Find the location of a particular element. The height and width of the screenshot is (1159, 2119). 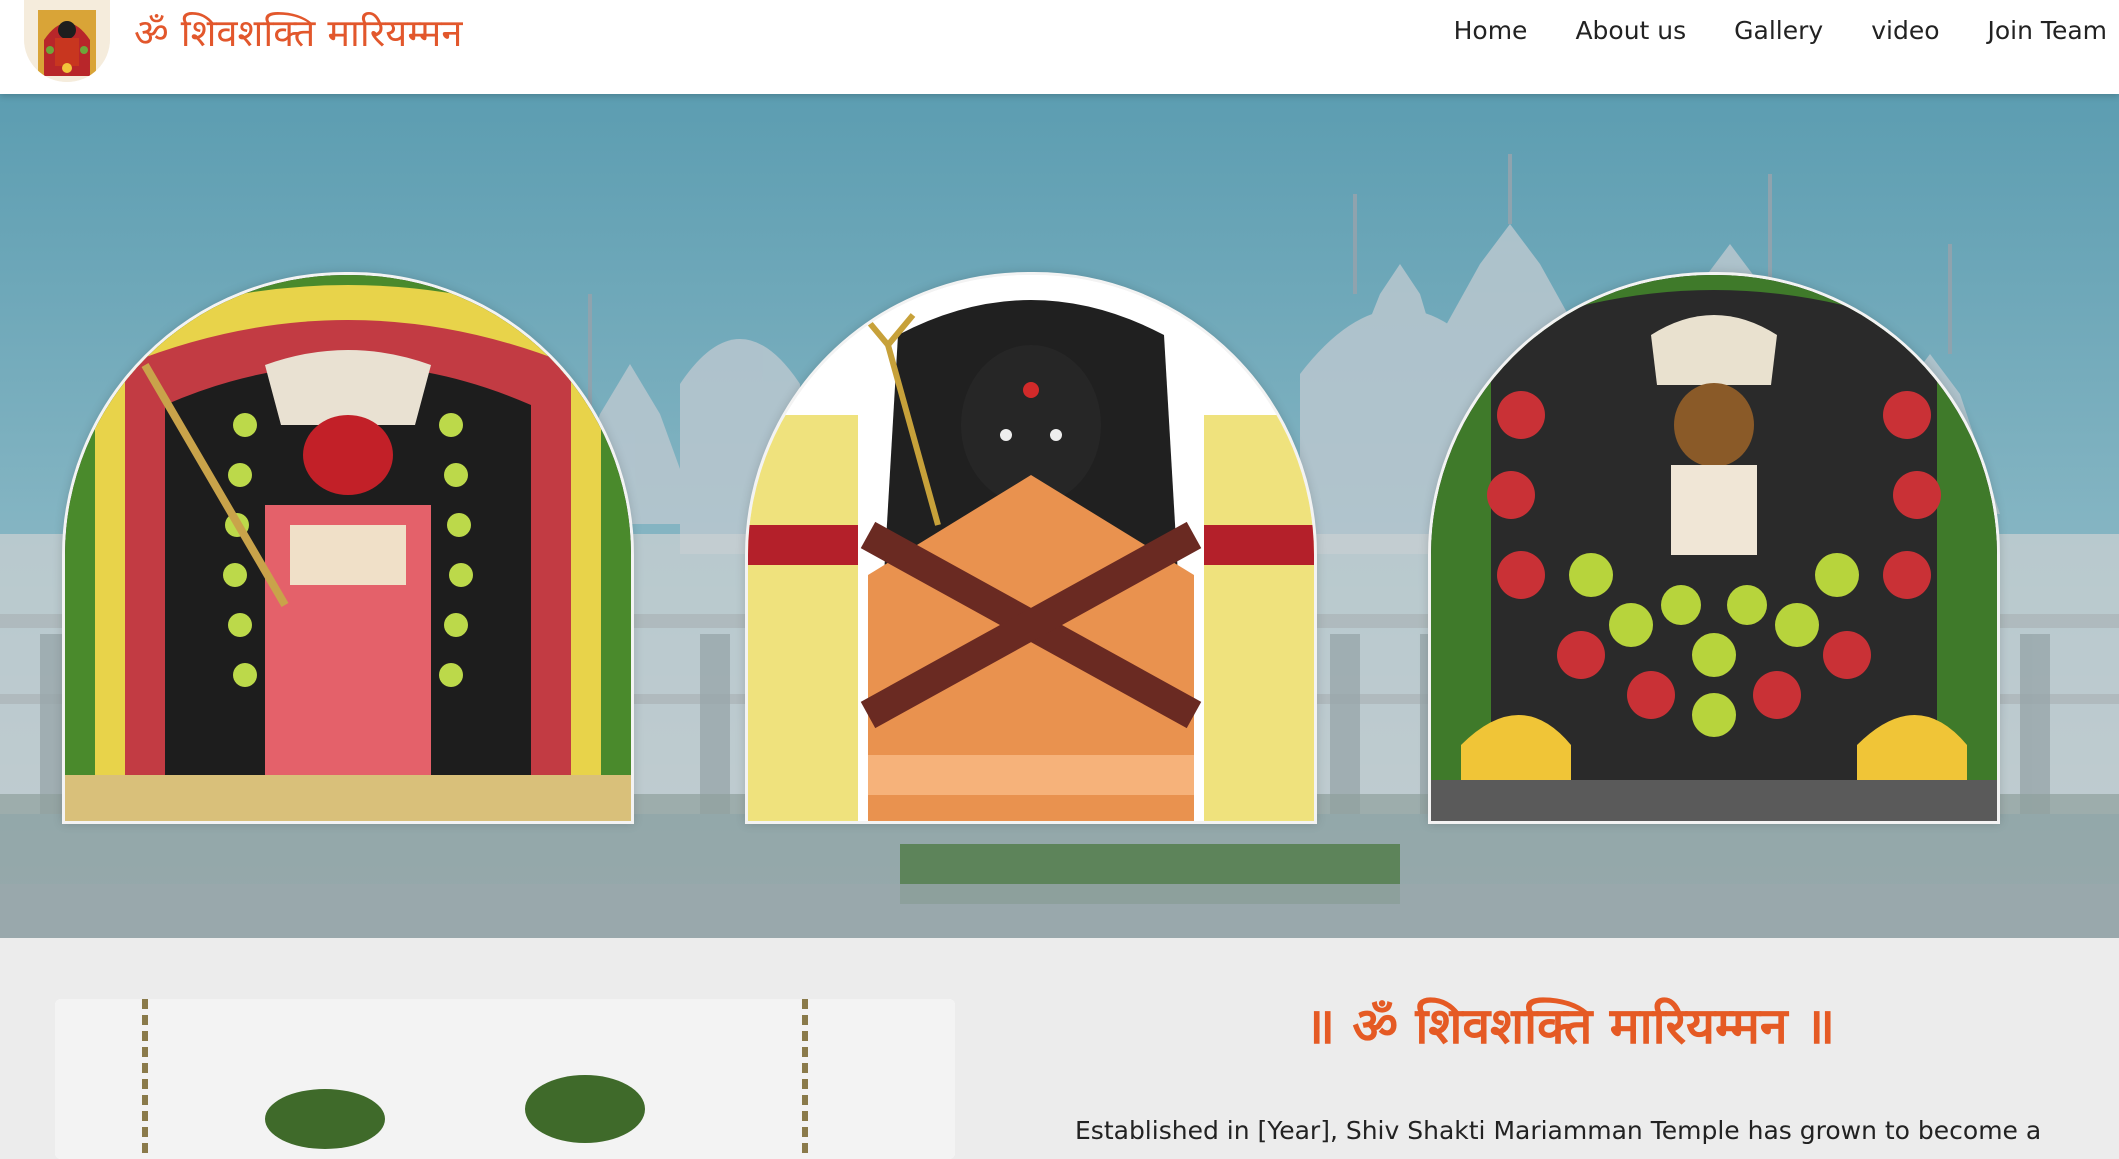

nav-about-link: About us is located at coordinates (1630, 30).